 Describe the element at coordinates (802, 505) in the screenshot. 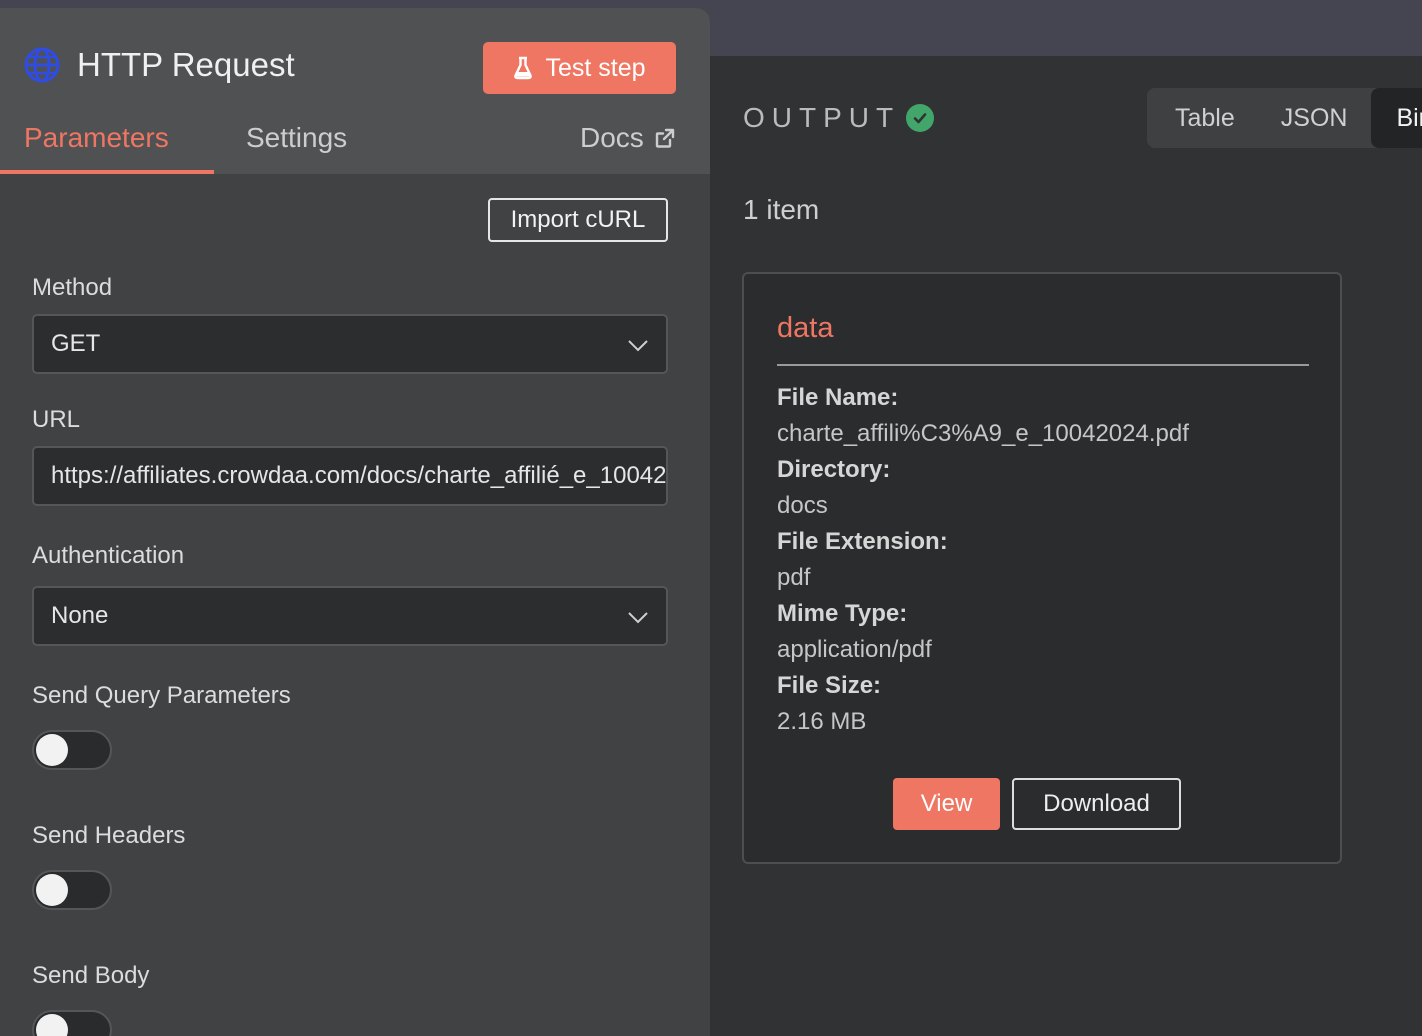

I see `directory-value: docs` at that location.